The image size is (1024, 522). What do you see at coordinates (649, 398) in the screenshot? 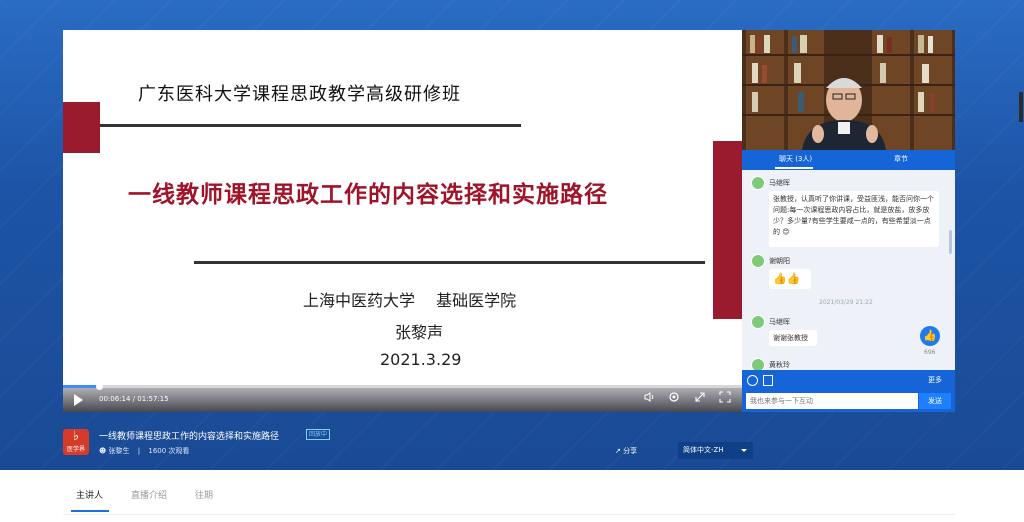
I see `volume-icon` at bounding box center [649, 398].